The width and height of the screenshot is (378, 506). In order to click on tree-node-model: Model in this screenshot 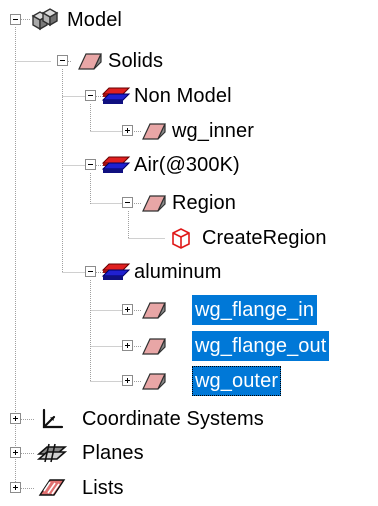, I will do `click(189, 20)`.